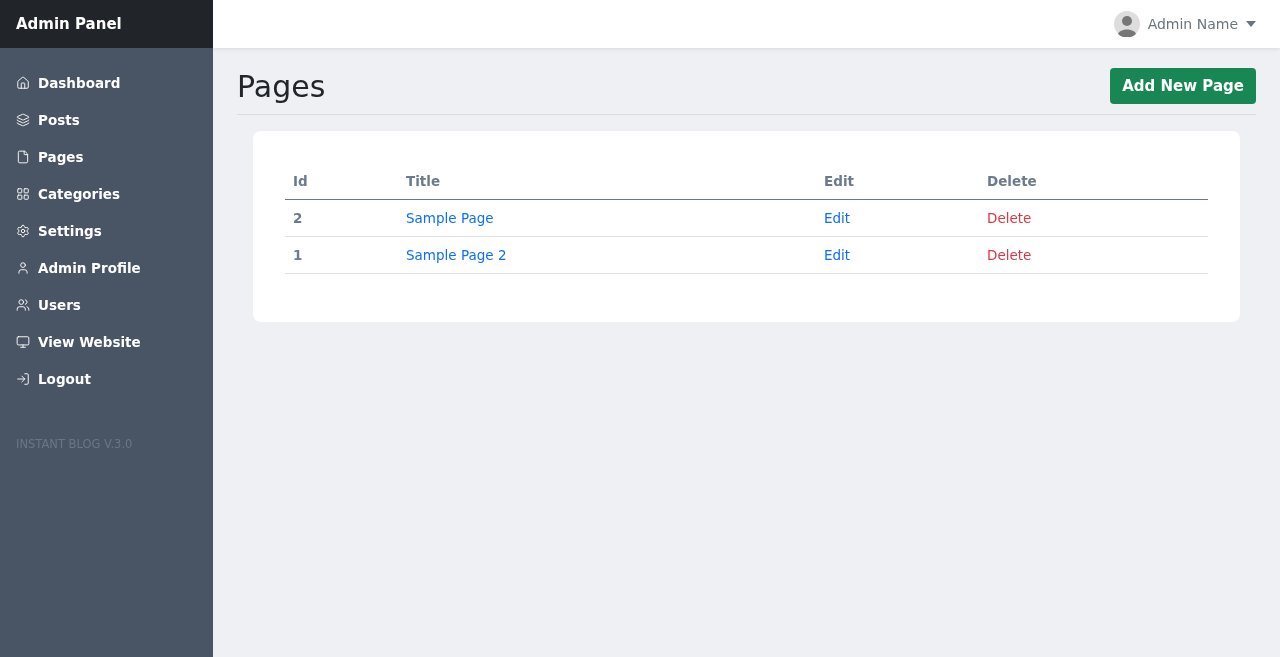  I want to click on sidebar-item: Dashboard, so click(106, 82).